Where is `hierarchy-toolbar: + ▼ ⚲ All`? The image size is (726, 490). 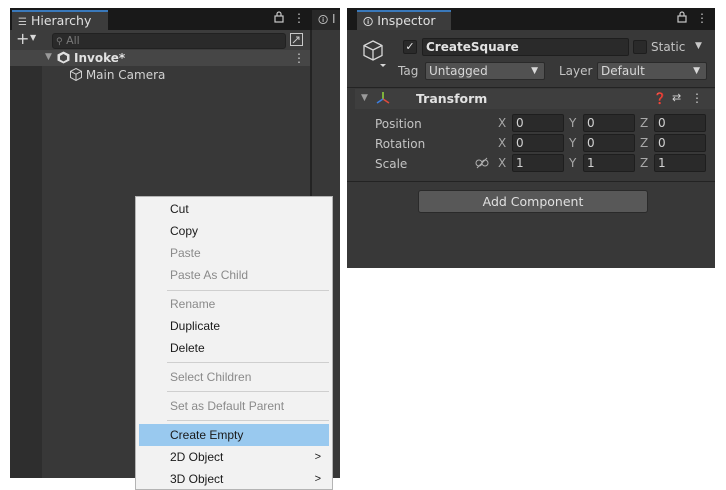 hierarchy-toolbar: + ▼ ⚲ All is located at coordinates (160, 40).